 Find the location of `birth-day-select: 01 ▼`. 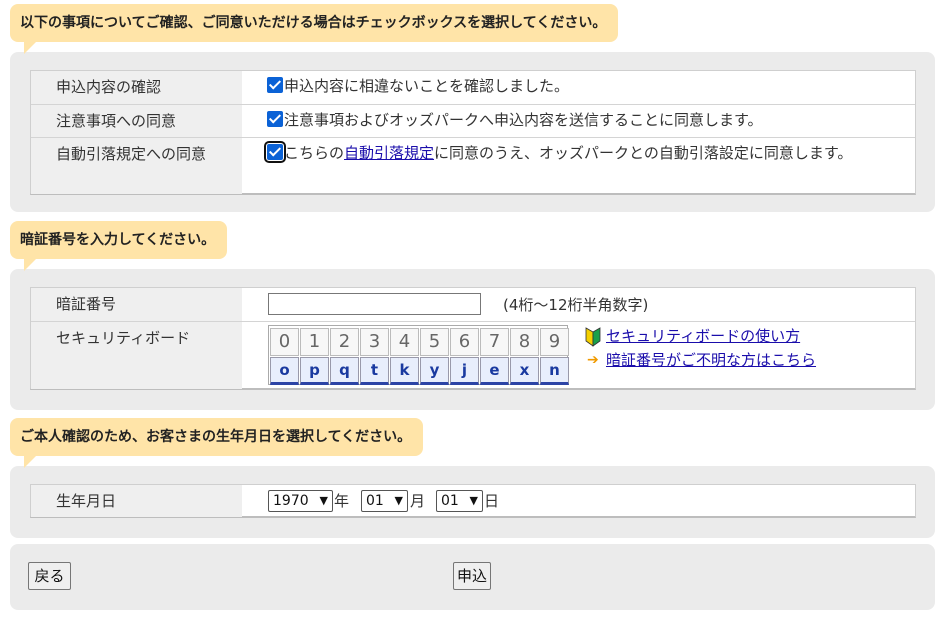

birth-day-select: 01 ▼ is located at coordinates (459, 501).